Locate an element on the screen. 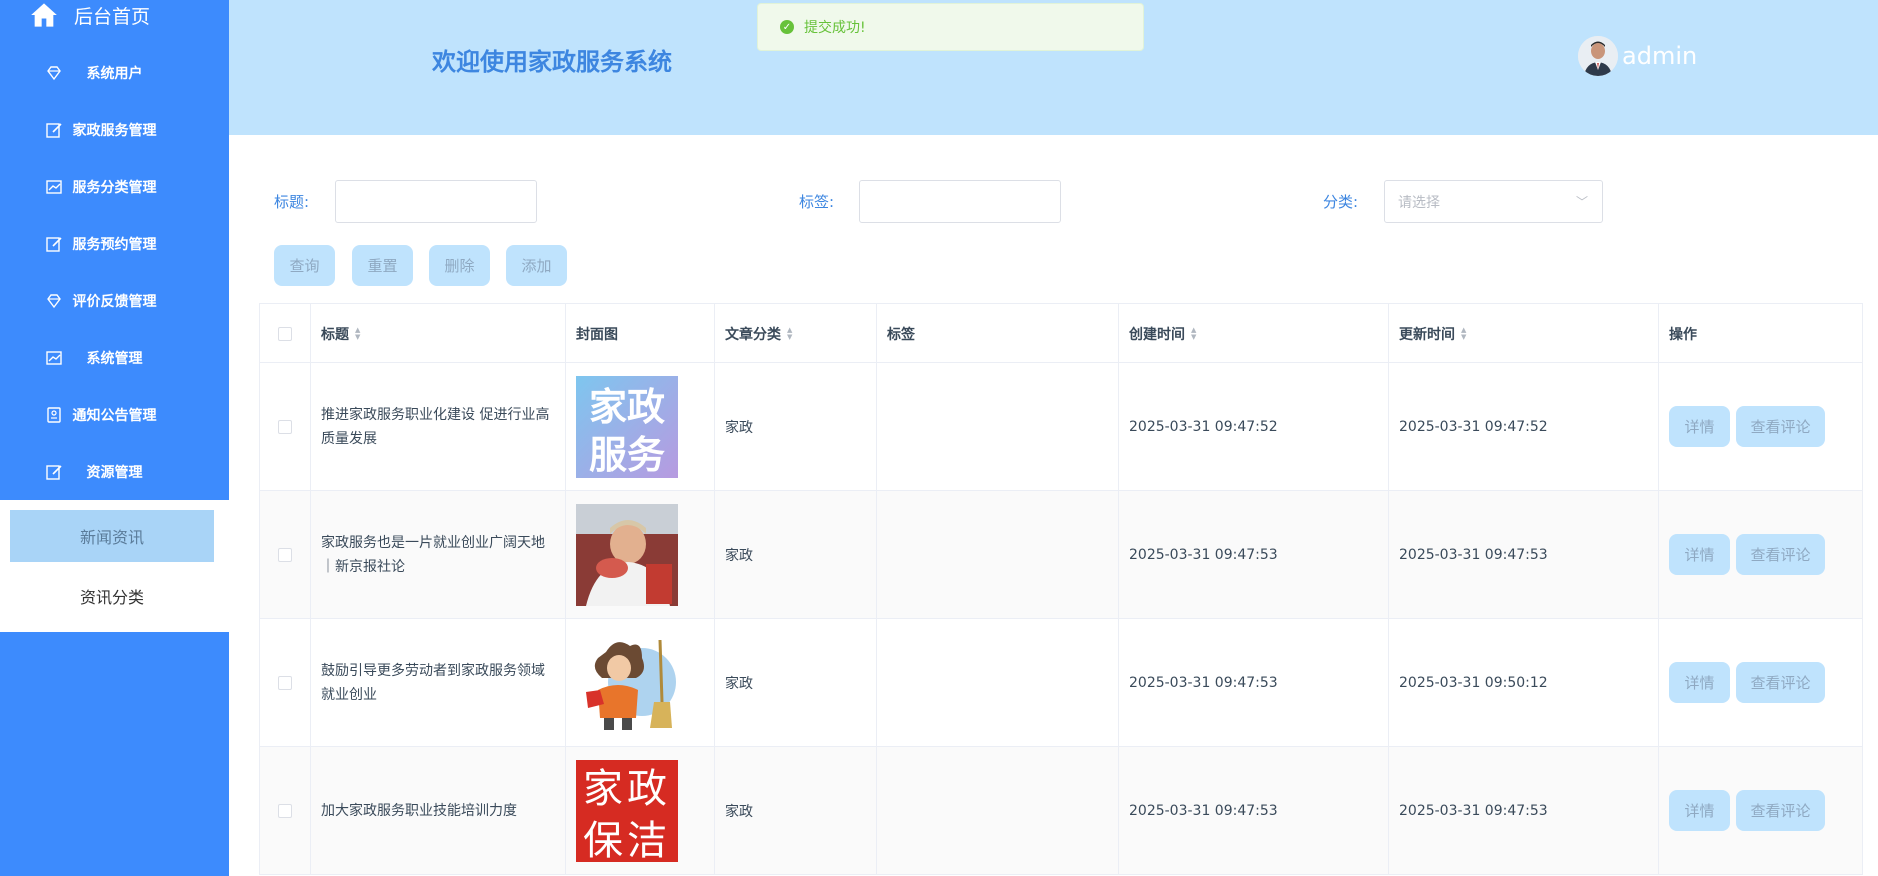 The height and width of the screenshot is (876, 1878). row-cover-cell: 家政 保洁 is located at coordinates (640, 810).